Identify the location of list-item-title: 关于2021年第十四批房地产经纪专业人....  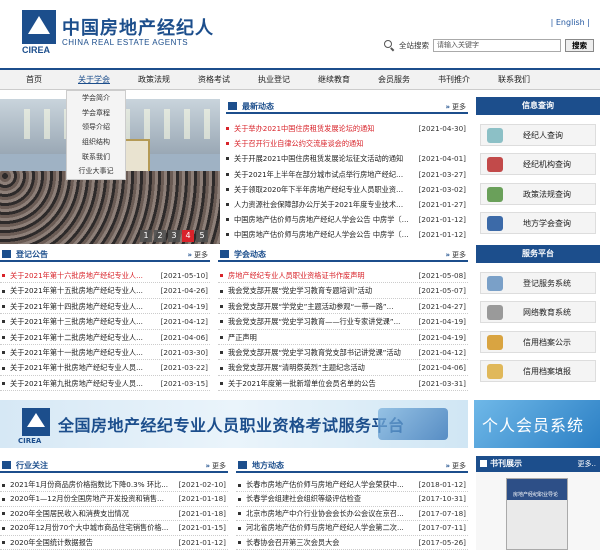
(81, 306).